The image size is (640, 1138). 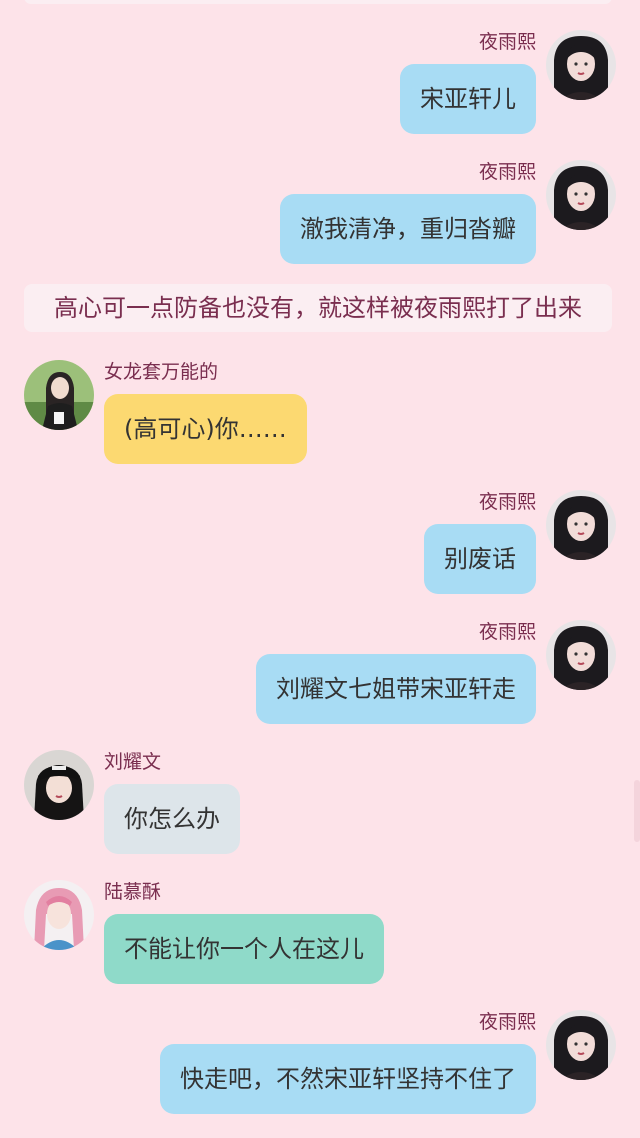 What do you see at coordinates (320, 802) in the screenshot?
I see `message-row: 刘耀文 你怎么办` at bounding box center [320, 802].